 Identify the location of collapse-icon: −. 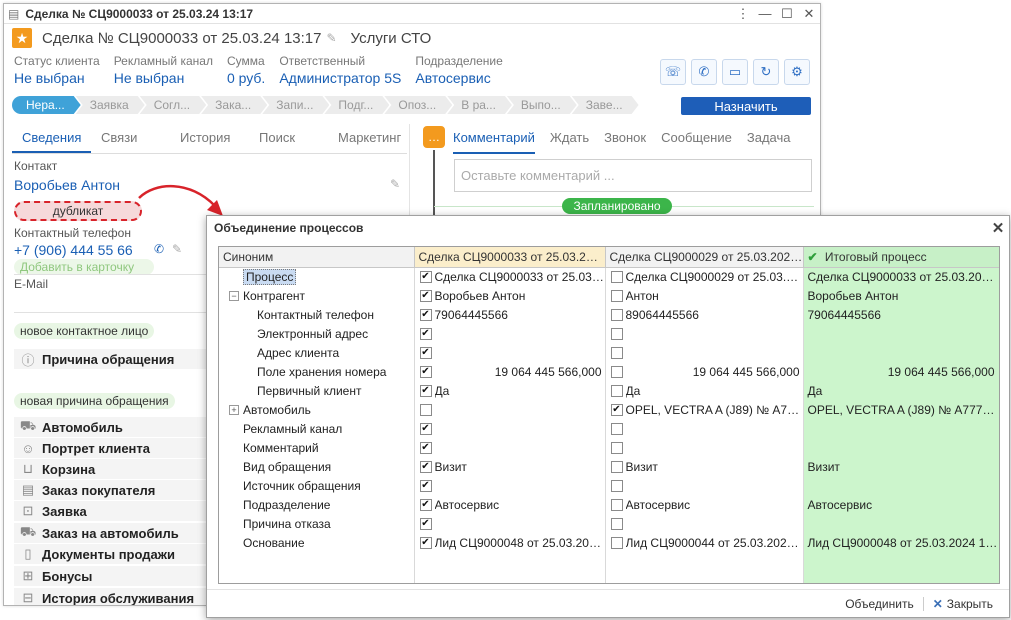
(234, 296).